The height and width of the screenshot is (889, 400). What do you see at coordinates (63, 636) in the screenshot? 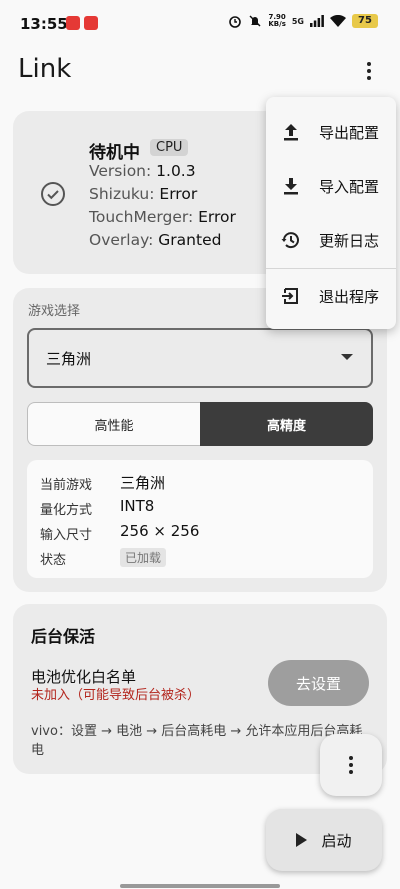
I see `keepalive-title: 后台保活` at bounding box center [63, 636].